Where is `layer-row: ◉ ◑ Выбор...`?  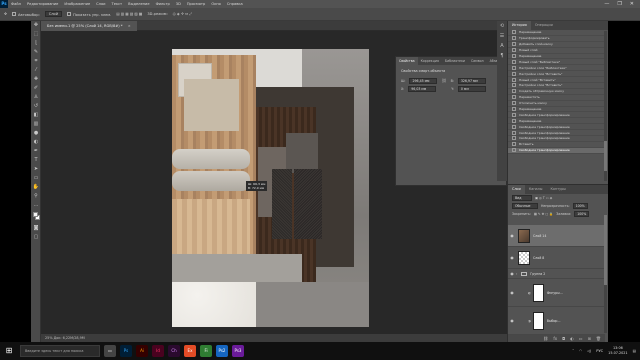
layer-row: ◉ ◑ Выбор... is located at coordinates (556, 321).